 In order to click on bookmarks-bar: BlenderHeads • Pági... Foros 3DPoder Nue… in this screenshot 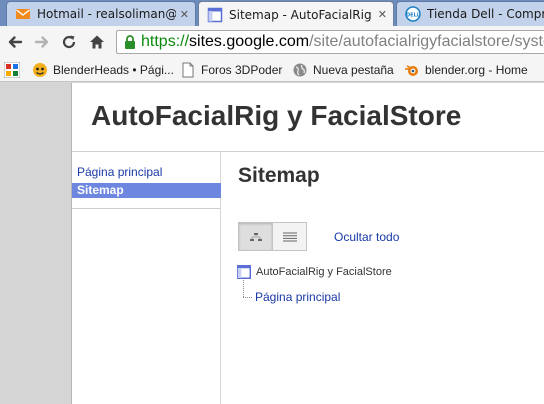, I will do `click(272, 70)`.